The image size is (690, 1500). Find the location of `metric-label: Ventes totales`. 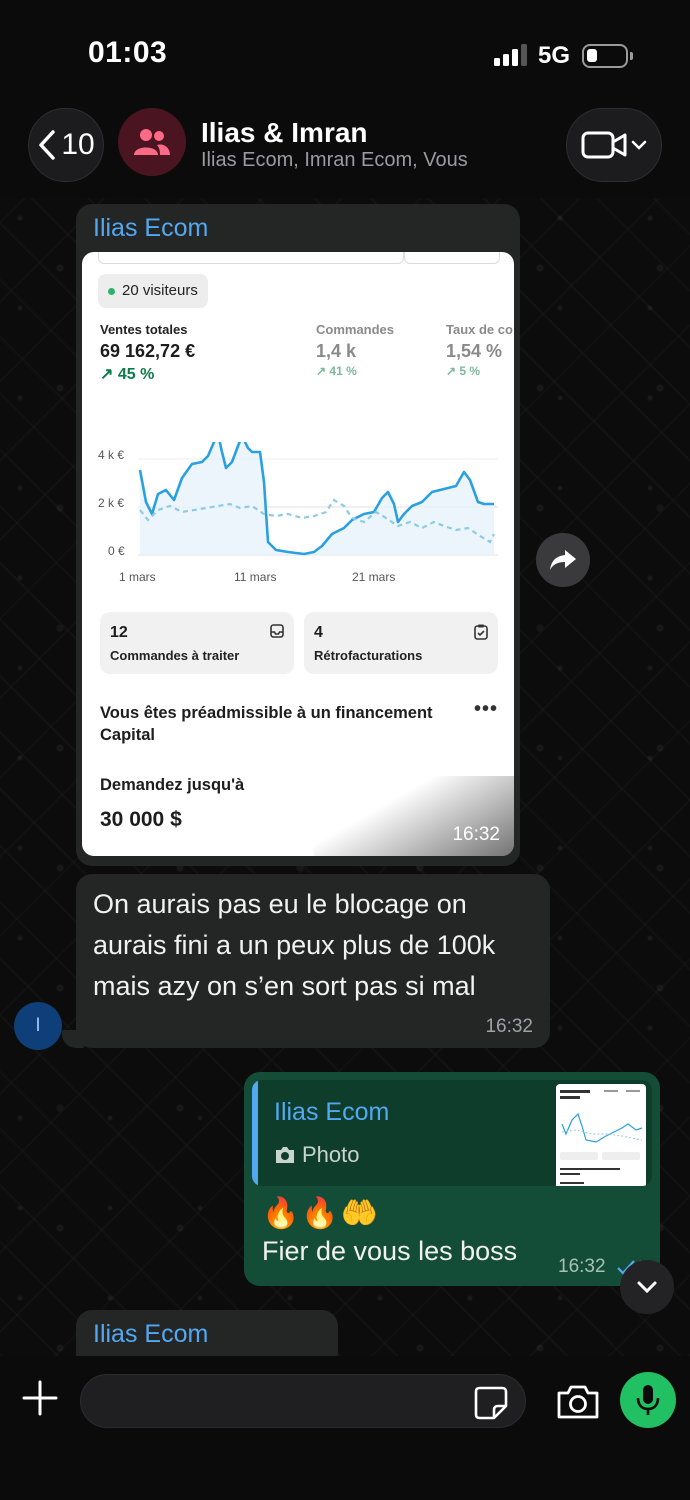

metric-label: Ventes totales is located at coordinates (144, 329).